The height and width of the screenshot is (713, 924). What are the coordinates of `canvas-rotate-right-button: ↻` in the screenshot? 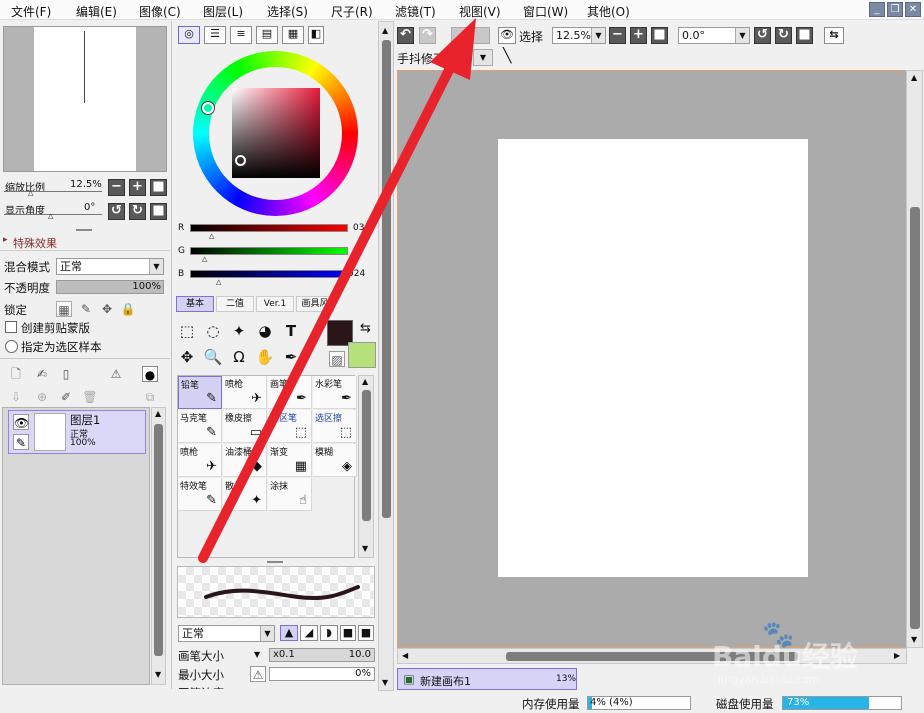 It's located at (783, 35).